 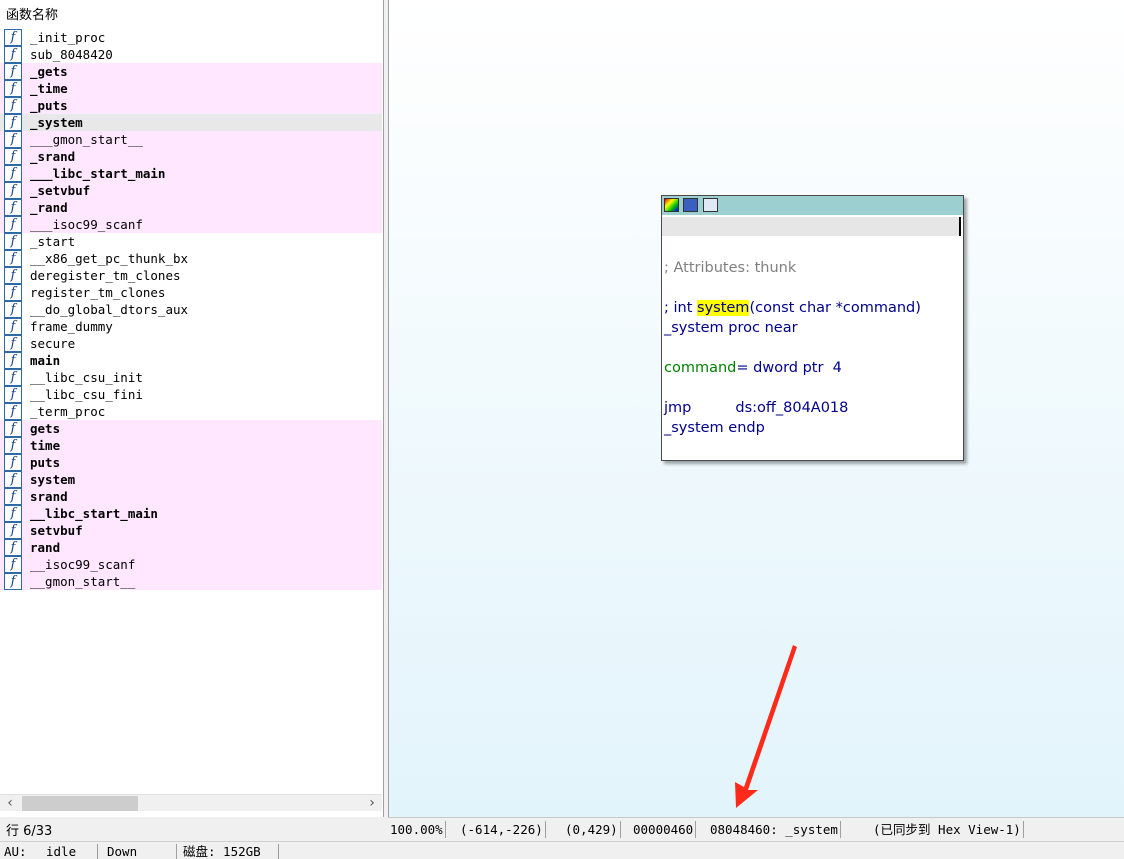 I want to click on rename-icon, so click(x=690, y=205).